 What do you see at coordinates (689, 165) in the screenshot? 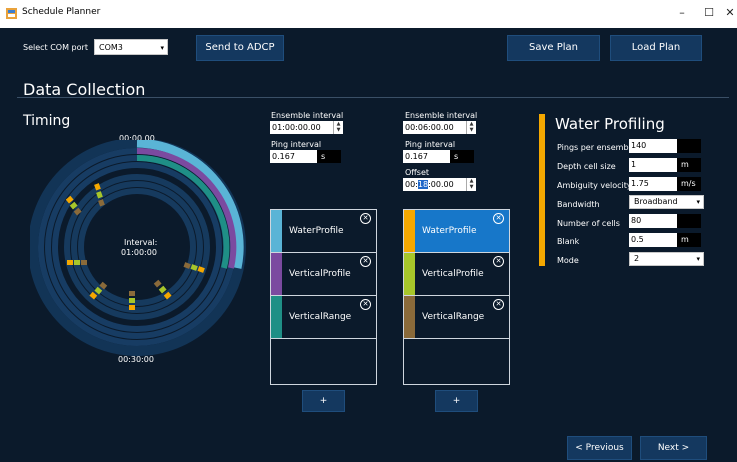
I see `depth-cell-unit: m` at bounding box center [689, 165].